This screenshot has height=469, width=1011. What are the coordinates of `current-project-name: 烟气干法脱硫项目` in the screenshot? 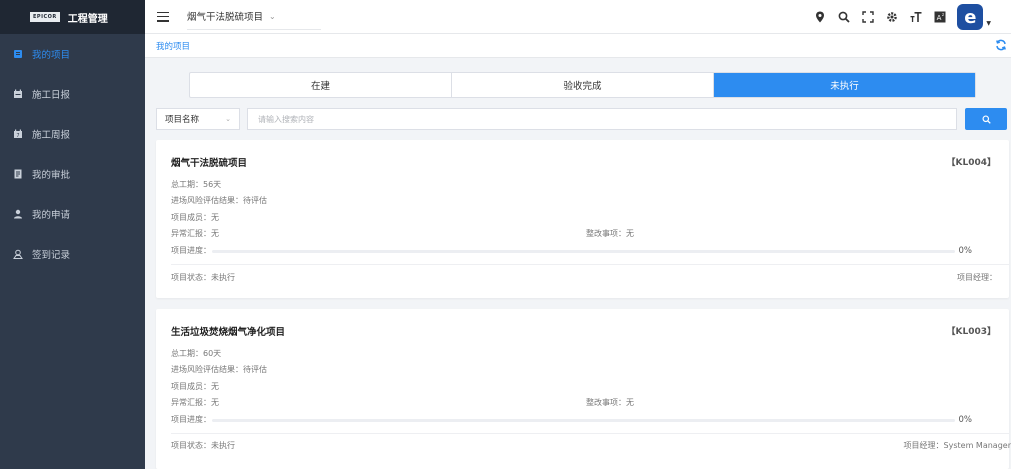 It's located at (225, 17).